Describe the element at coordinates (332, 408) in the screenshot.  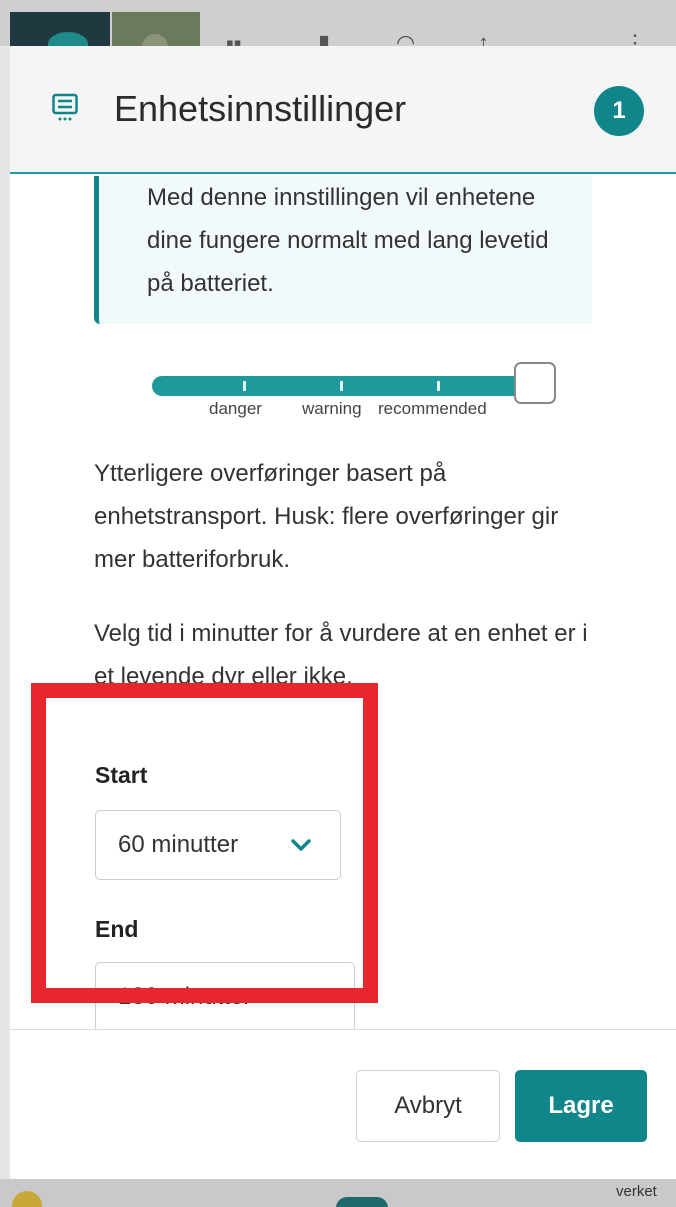
I see `slider-label-warning: warning` at that location.